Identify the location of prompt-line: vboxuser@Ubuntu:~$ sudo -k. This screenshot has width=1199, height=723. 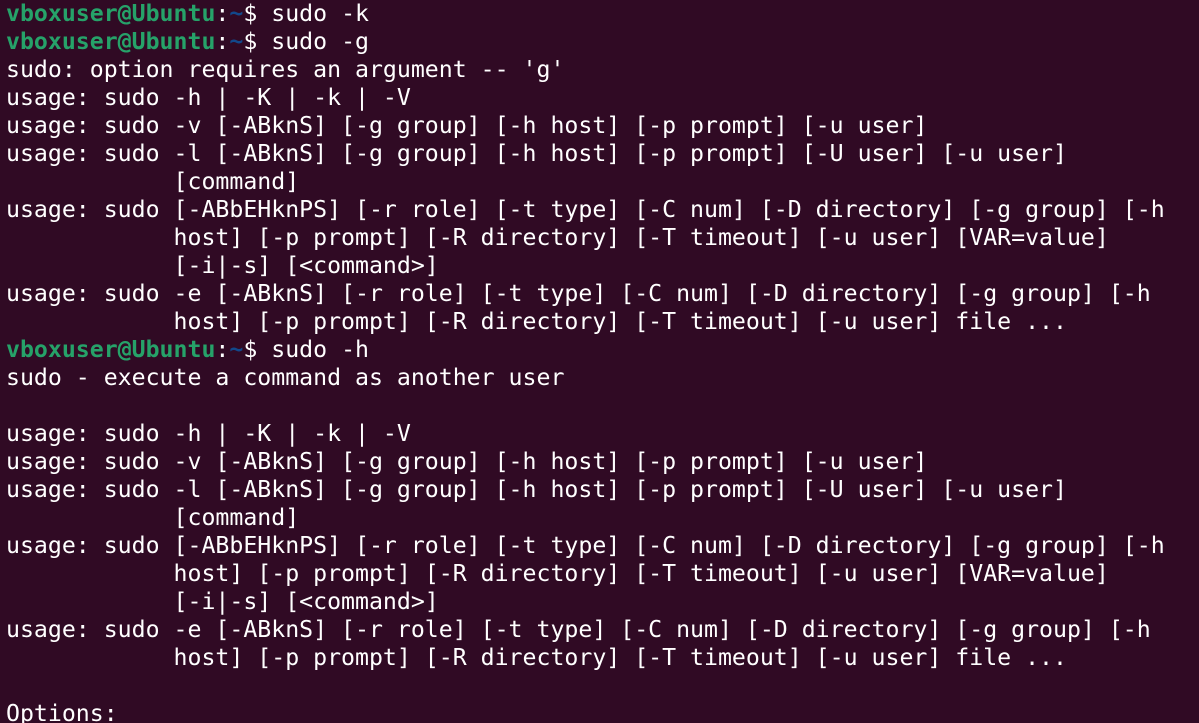
(585, 14).